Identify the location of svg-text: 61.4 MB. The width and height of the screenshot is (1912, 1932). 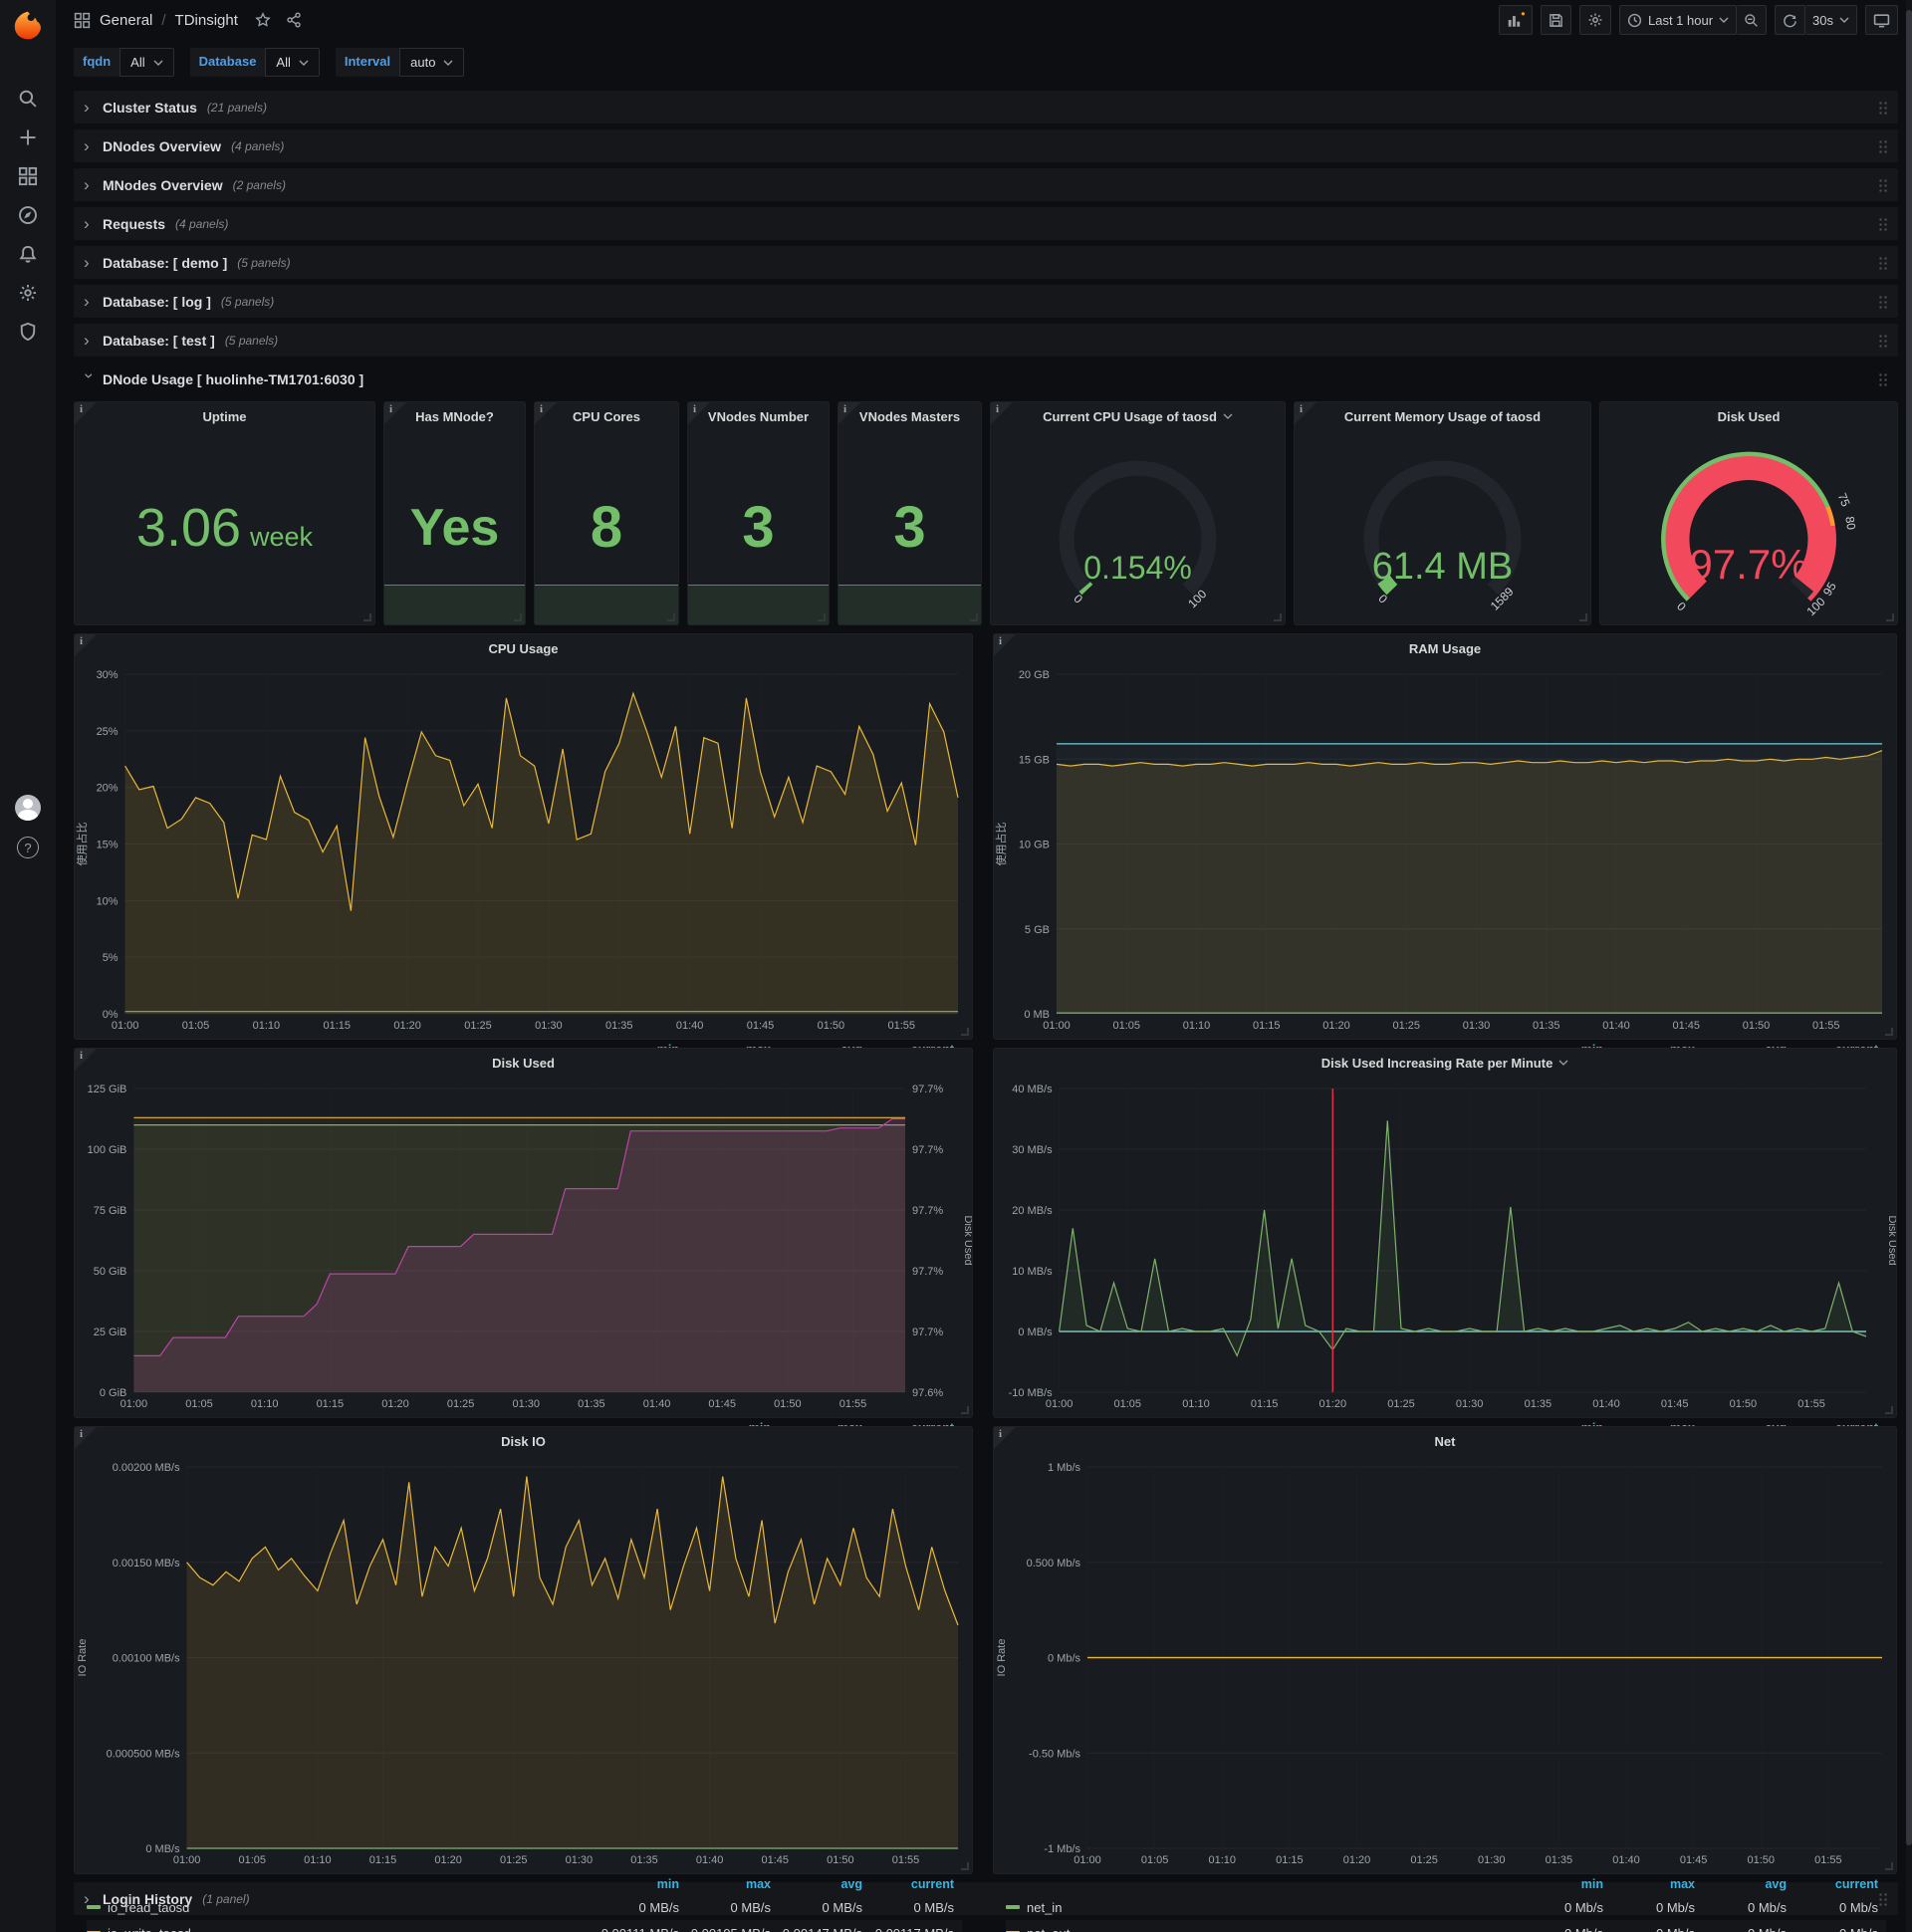
(1443, 567).